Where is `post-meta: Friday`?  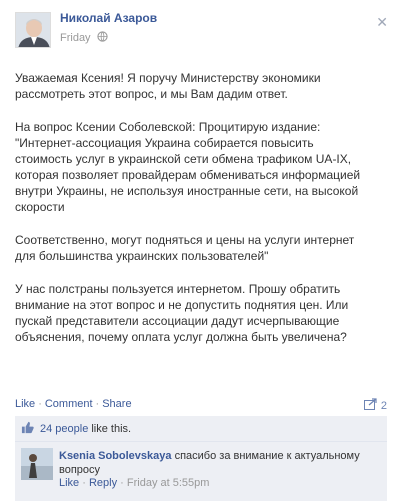
post-meta: Friday is located at coordinates (84, 38).